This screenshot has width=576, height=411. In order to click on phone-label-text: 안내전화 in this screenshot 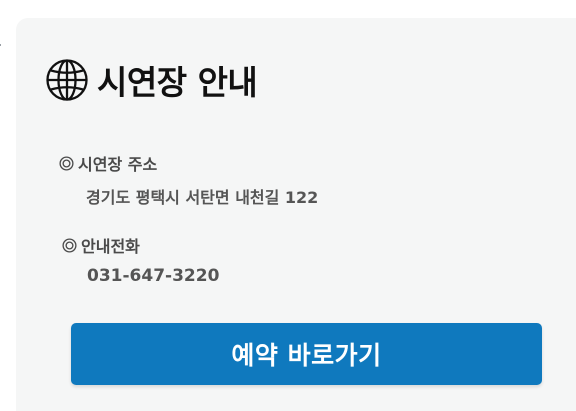, I will do `click(110, 246)`.